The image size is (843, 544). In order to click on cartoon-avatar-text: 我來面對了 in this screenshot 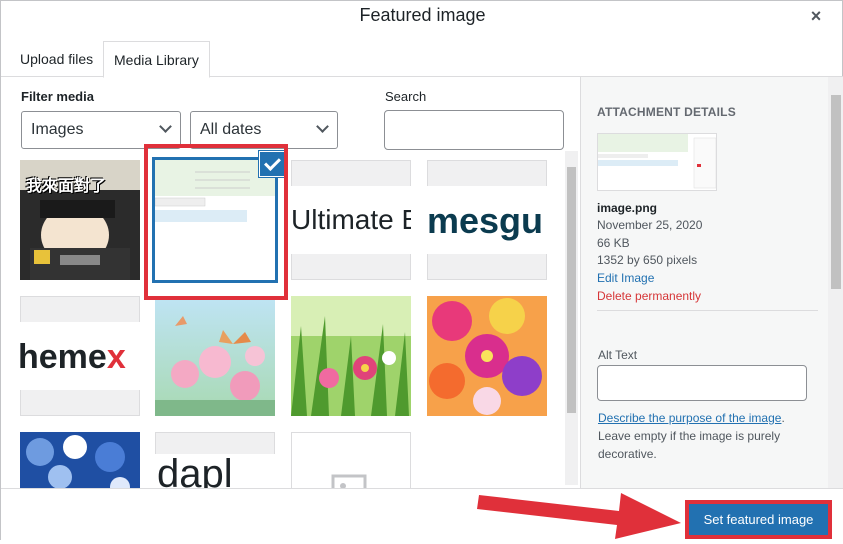, I will do `click(66, 186)`.